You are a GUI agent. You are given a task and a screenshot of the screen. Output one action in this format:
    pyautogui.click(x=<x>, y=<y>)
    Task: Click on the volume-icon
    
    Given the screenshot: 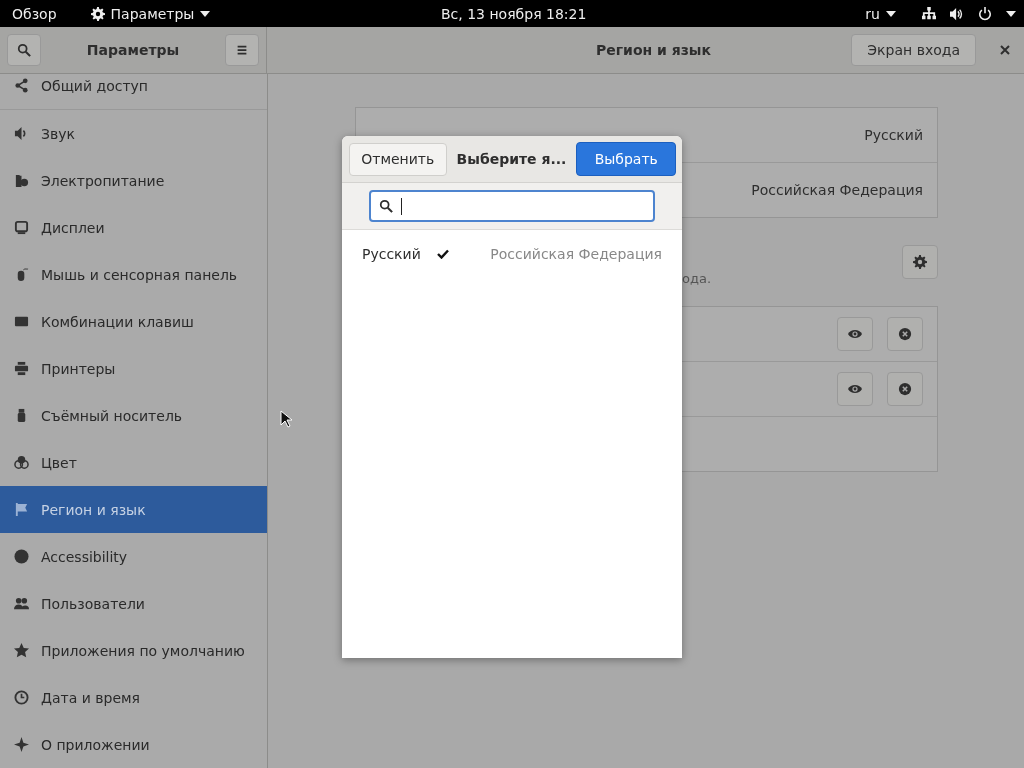 What is the action you would take?
    pyautogui.click(x=957, y=13)
    